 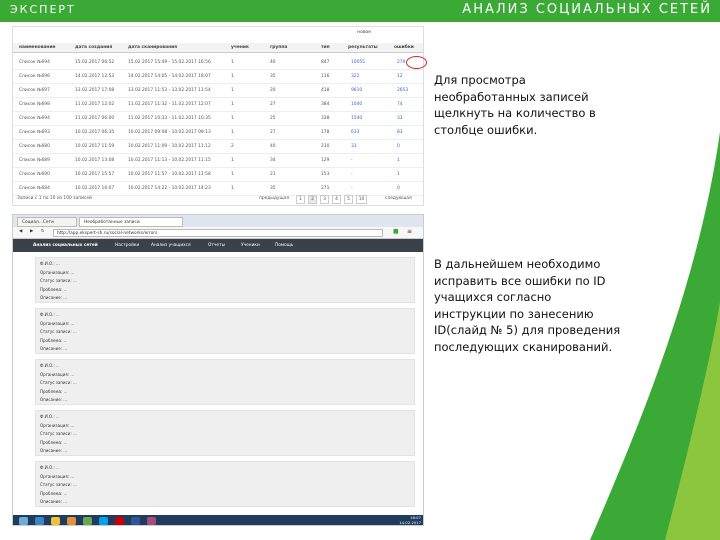 What do you see at coordinates (325, 118) in the screenshot?
I see `table-cell: 338` at bounding box center [325, 118].